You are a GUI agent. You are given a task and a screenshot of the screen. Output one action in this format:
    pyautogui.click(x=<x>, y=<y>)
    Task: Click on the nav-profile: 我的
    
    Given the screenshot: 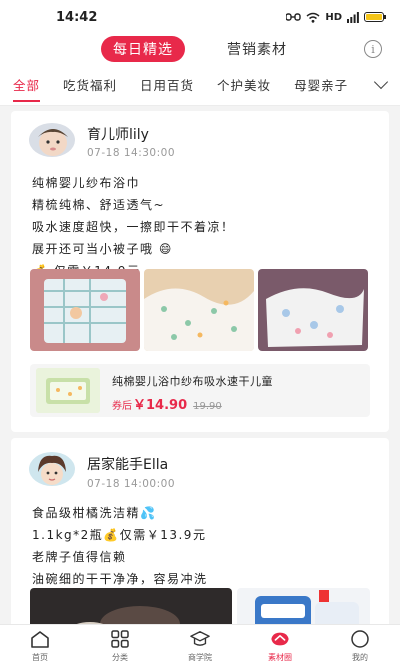 What is the action you would take?
    pyautogui.click(x=360, y=645)
    